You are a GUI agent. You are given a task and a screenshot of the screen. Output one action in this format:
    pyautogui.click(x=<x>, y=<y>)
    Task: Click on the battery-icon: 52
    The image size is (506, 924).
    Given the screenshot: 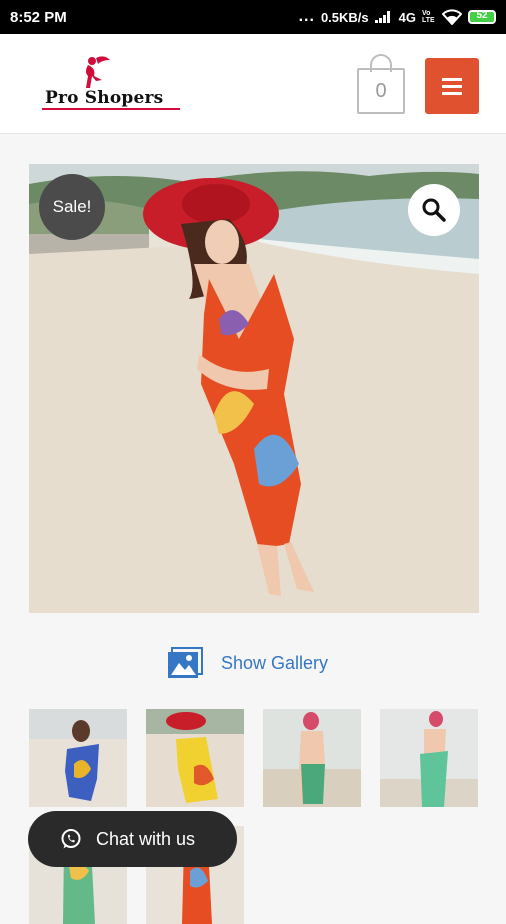 What is the action you would take?
    pyautogui.click(x=482, y=17)
    